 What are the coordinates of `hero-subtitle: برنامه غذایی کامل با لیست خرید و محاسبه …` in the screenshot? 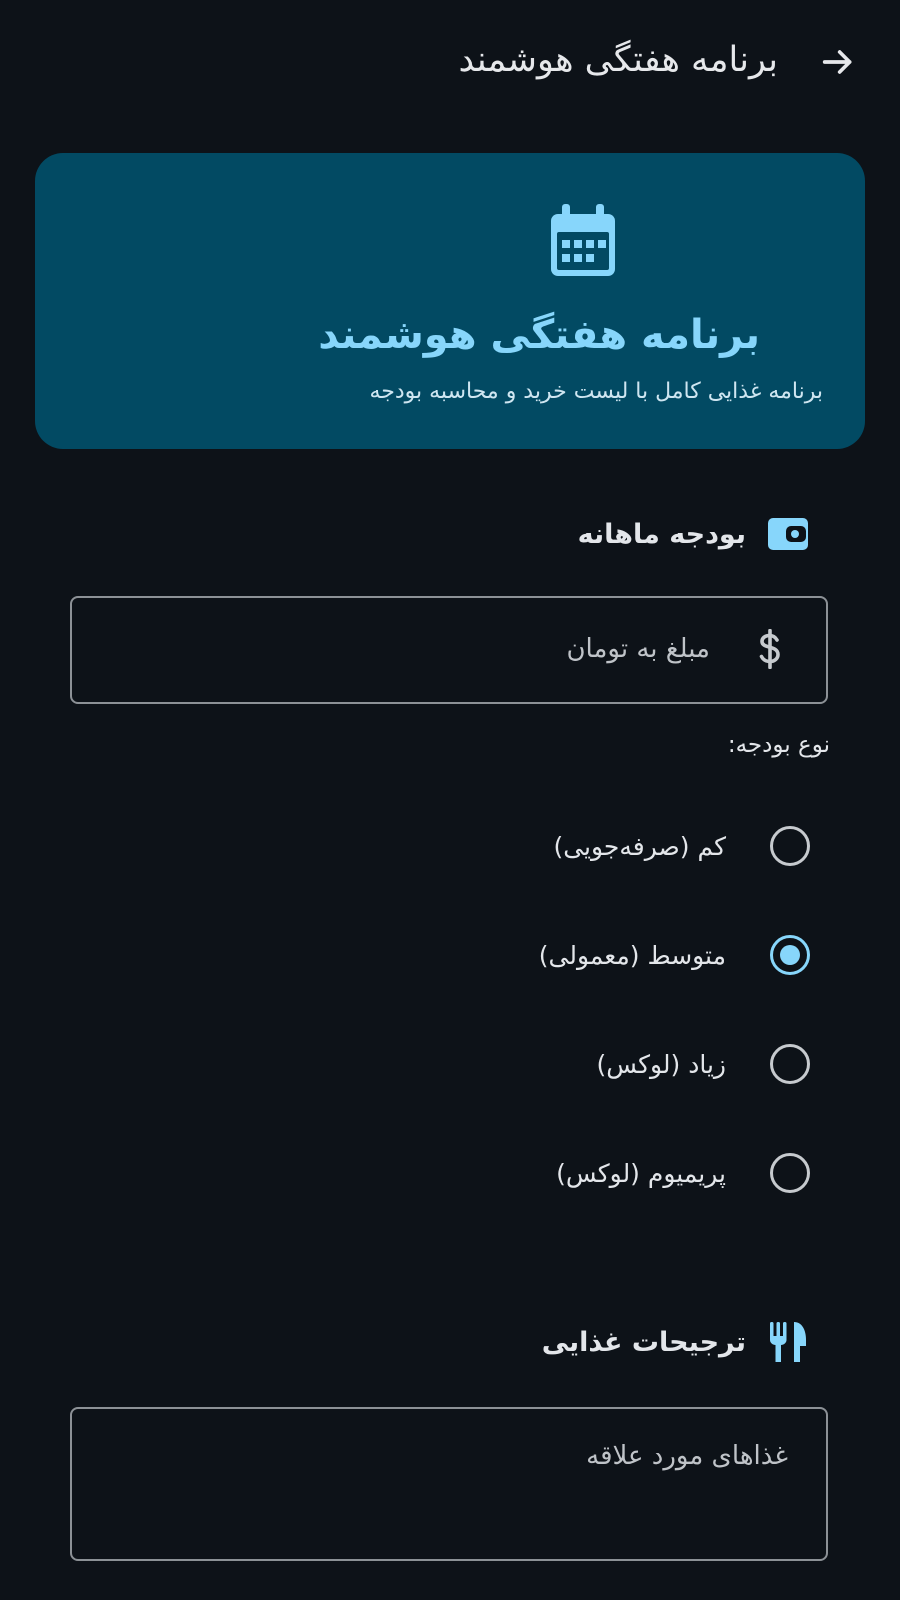 It's located at (596, 391).